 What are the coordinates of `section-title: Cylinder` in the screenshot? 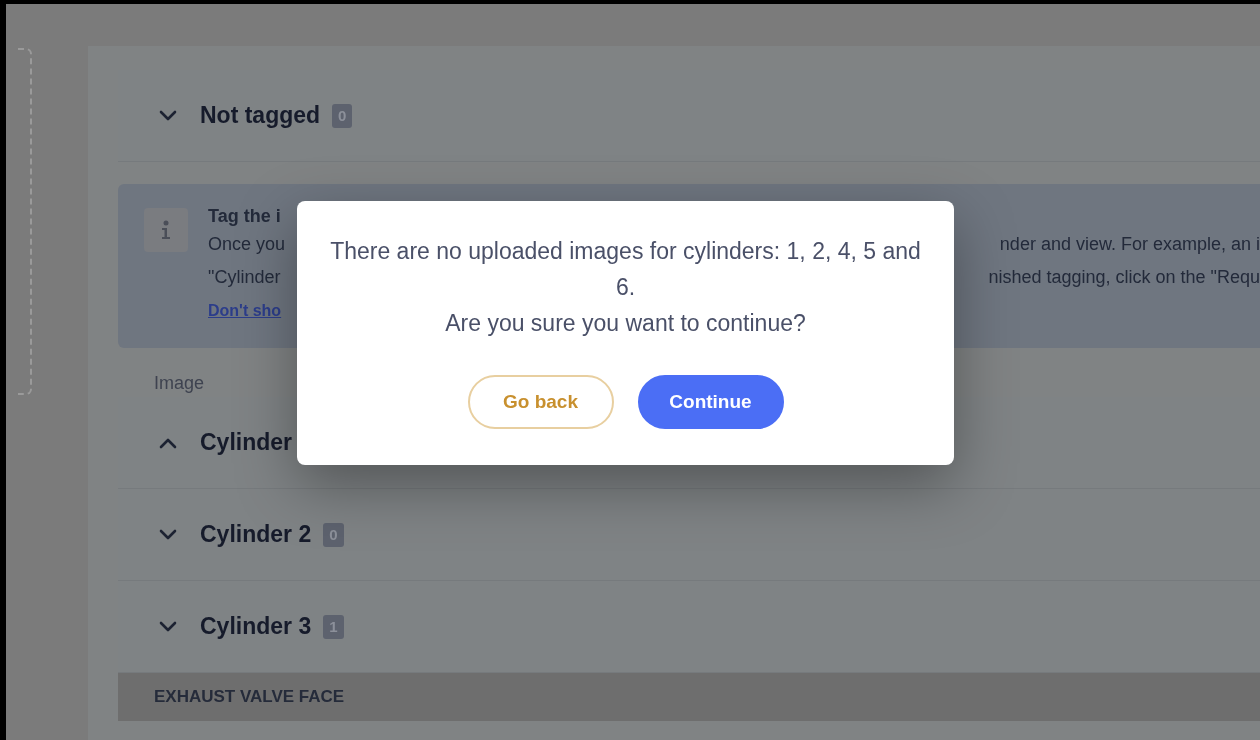 It's located at (246, 443).